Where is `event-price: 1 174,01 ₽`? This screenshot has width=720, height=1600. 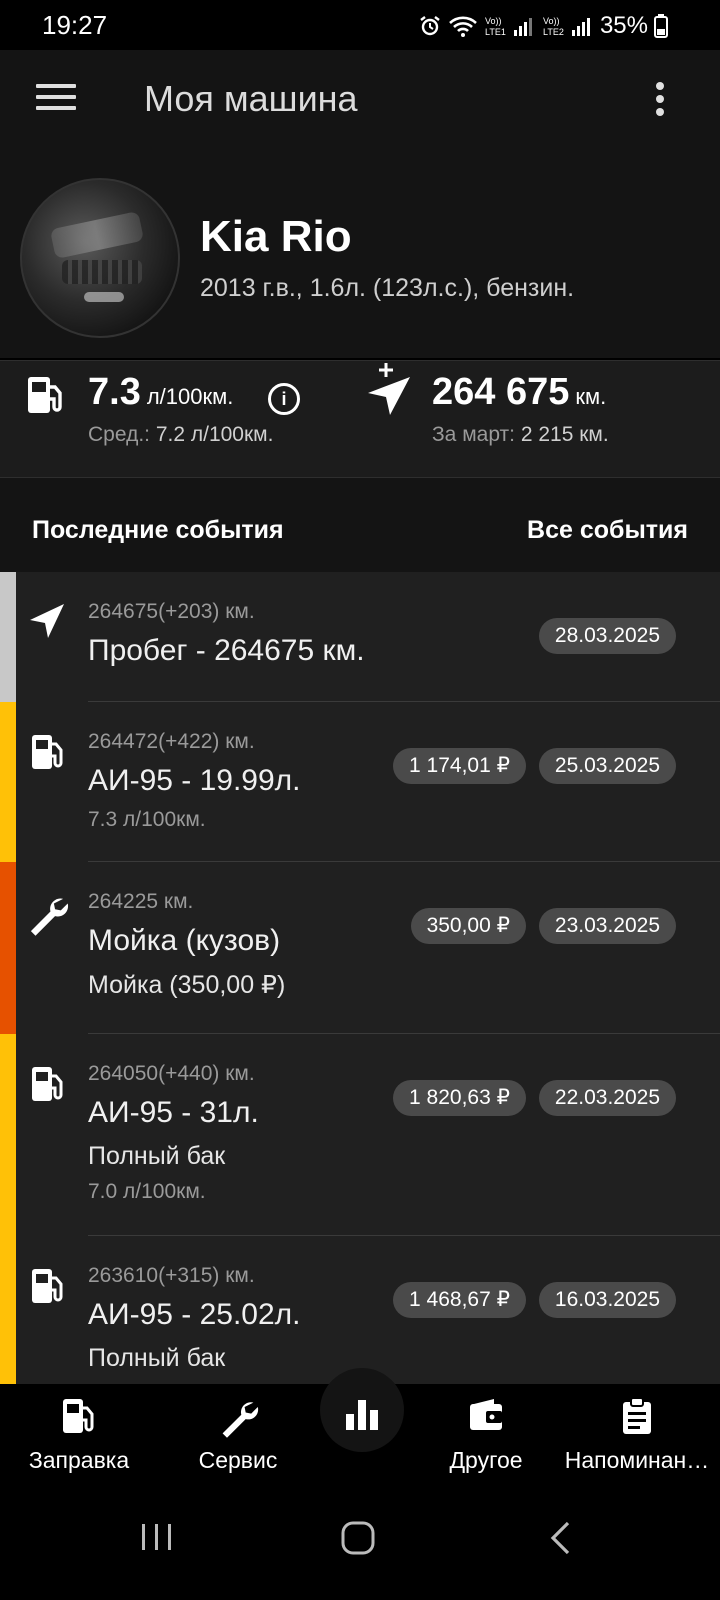 event-price: 1 174,01 ₽ is located at coordinates (459, 766).